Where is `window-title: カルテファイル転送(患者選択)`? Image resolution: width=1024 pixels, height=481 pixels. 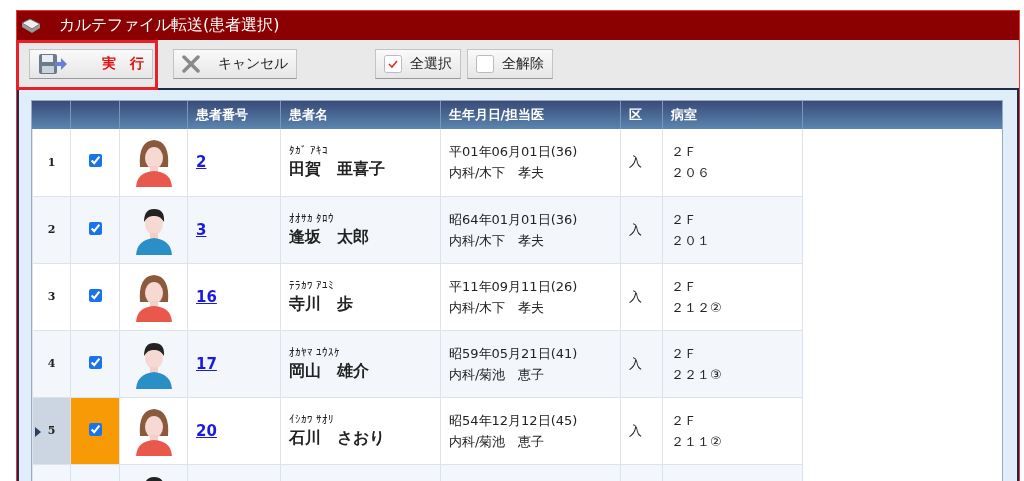 window-title: カルテファイル転送(患者選択) is located at coordinates (169, 25).